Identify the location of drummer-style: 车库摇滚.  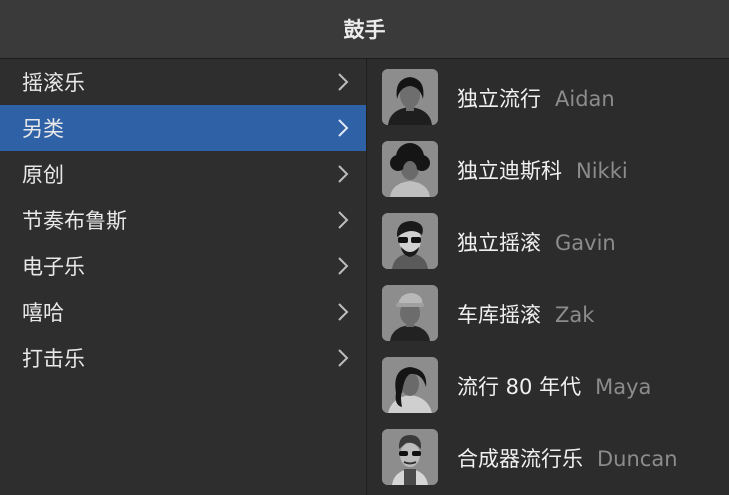
(499, 315).